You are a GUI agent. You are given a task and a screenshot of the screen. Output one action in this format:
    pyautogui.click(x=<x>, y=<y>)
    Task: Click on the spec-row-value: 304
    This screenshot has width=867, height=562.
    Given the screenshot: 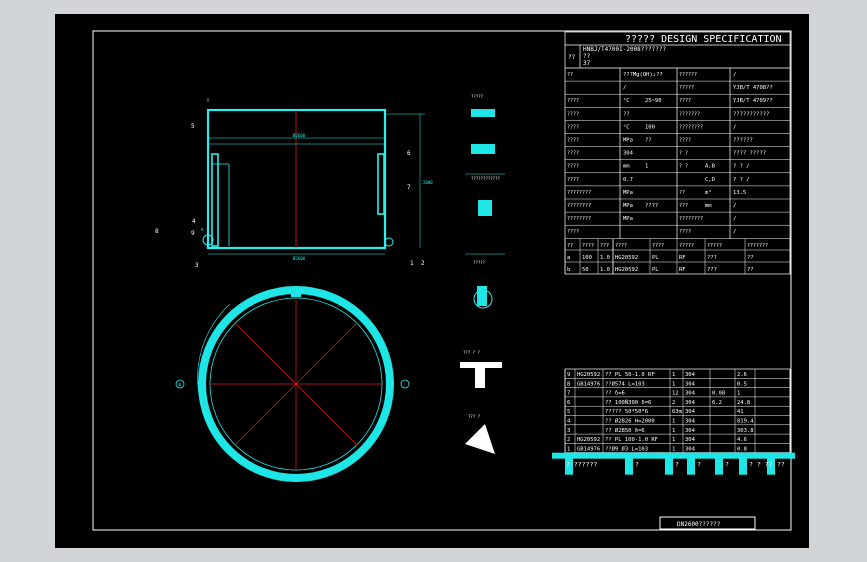 What is the action you would take?
    pyautogui.click(x=628, y=154)
    